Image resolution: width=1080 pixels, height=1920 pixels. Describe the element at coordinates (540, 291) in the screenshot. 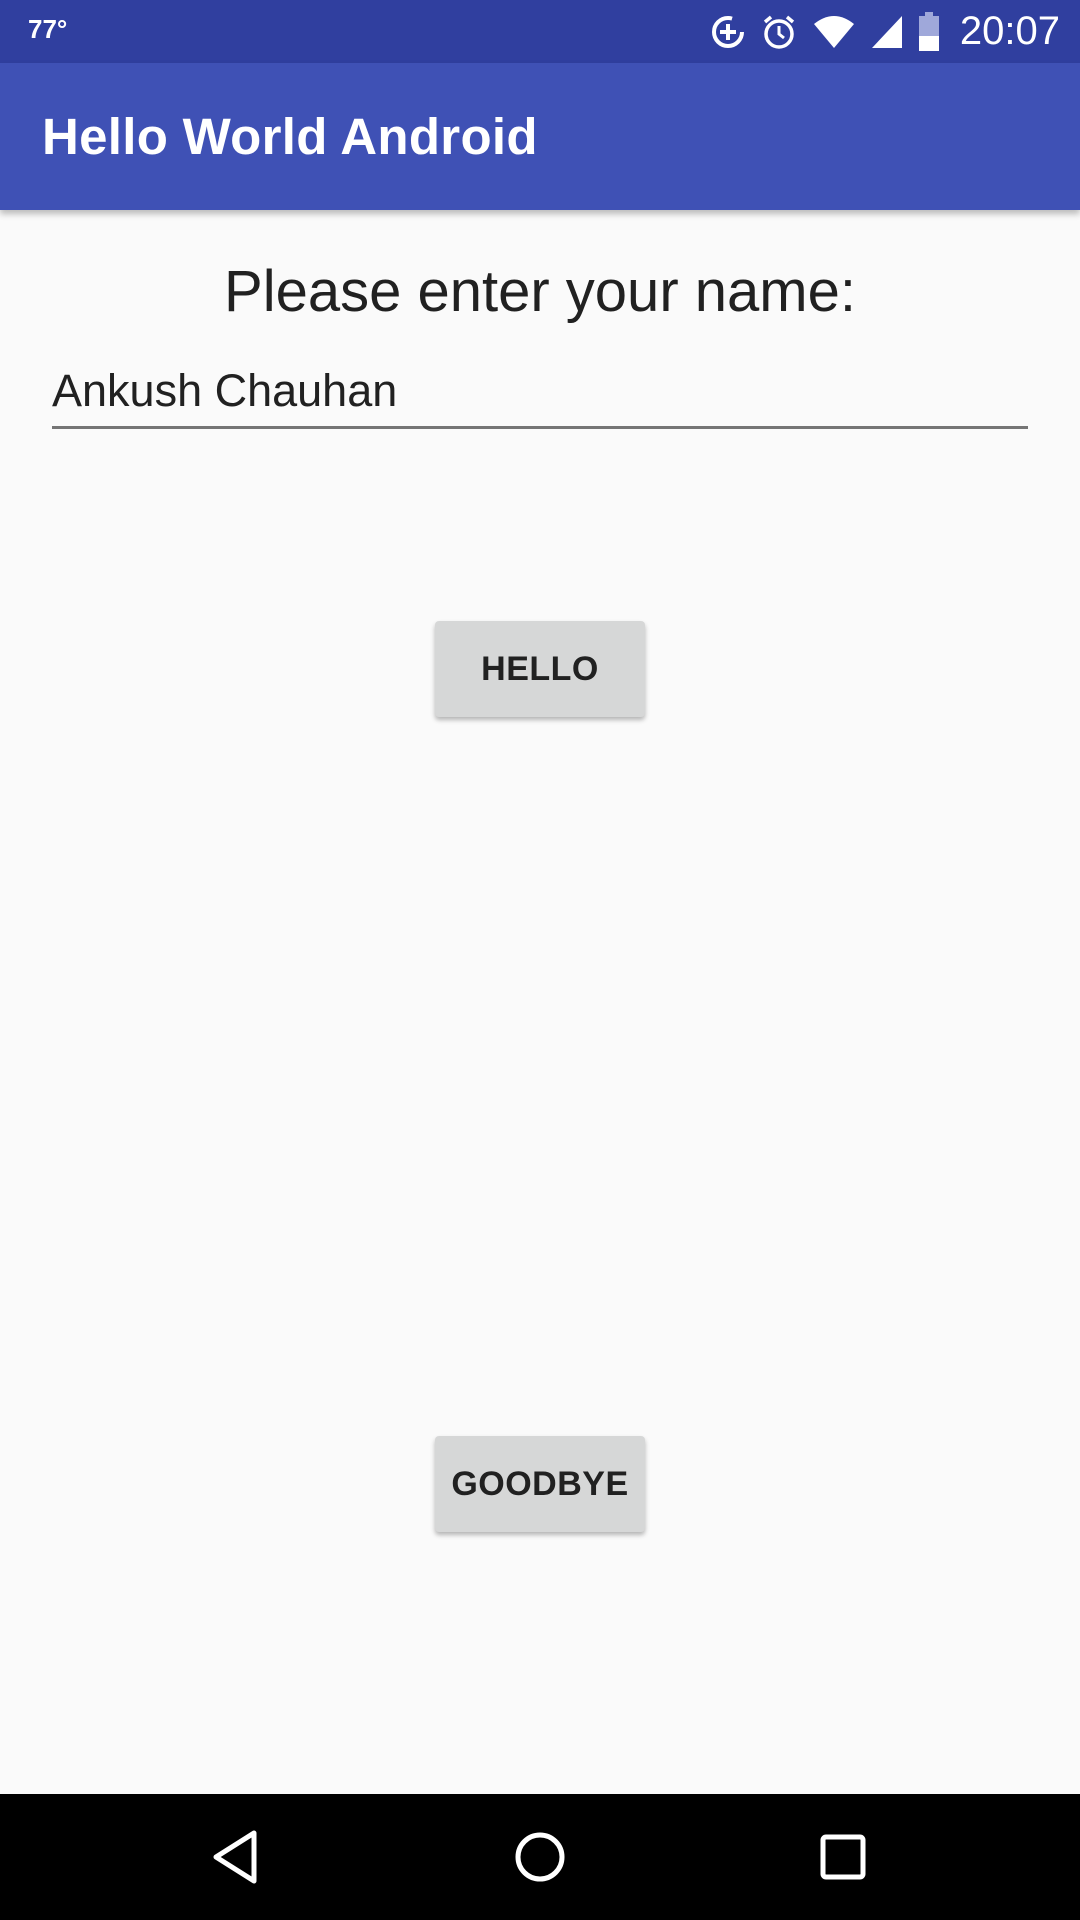

I see `name-prompt-label: Please enter your name:` at that location.